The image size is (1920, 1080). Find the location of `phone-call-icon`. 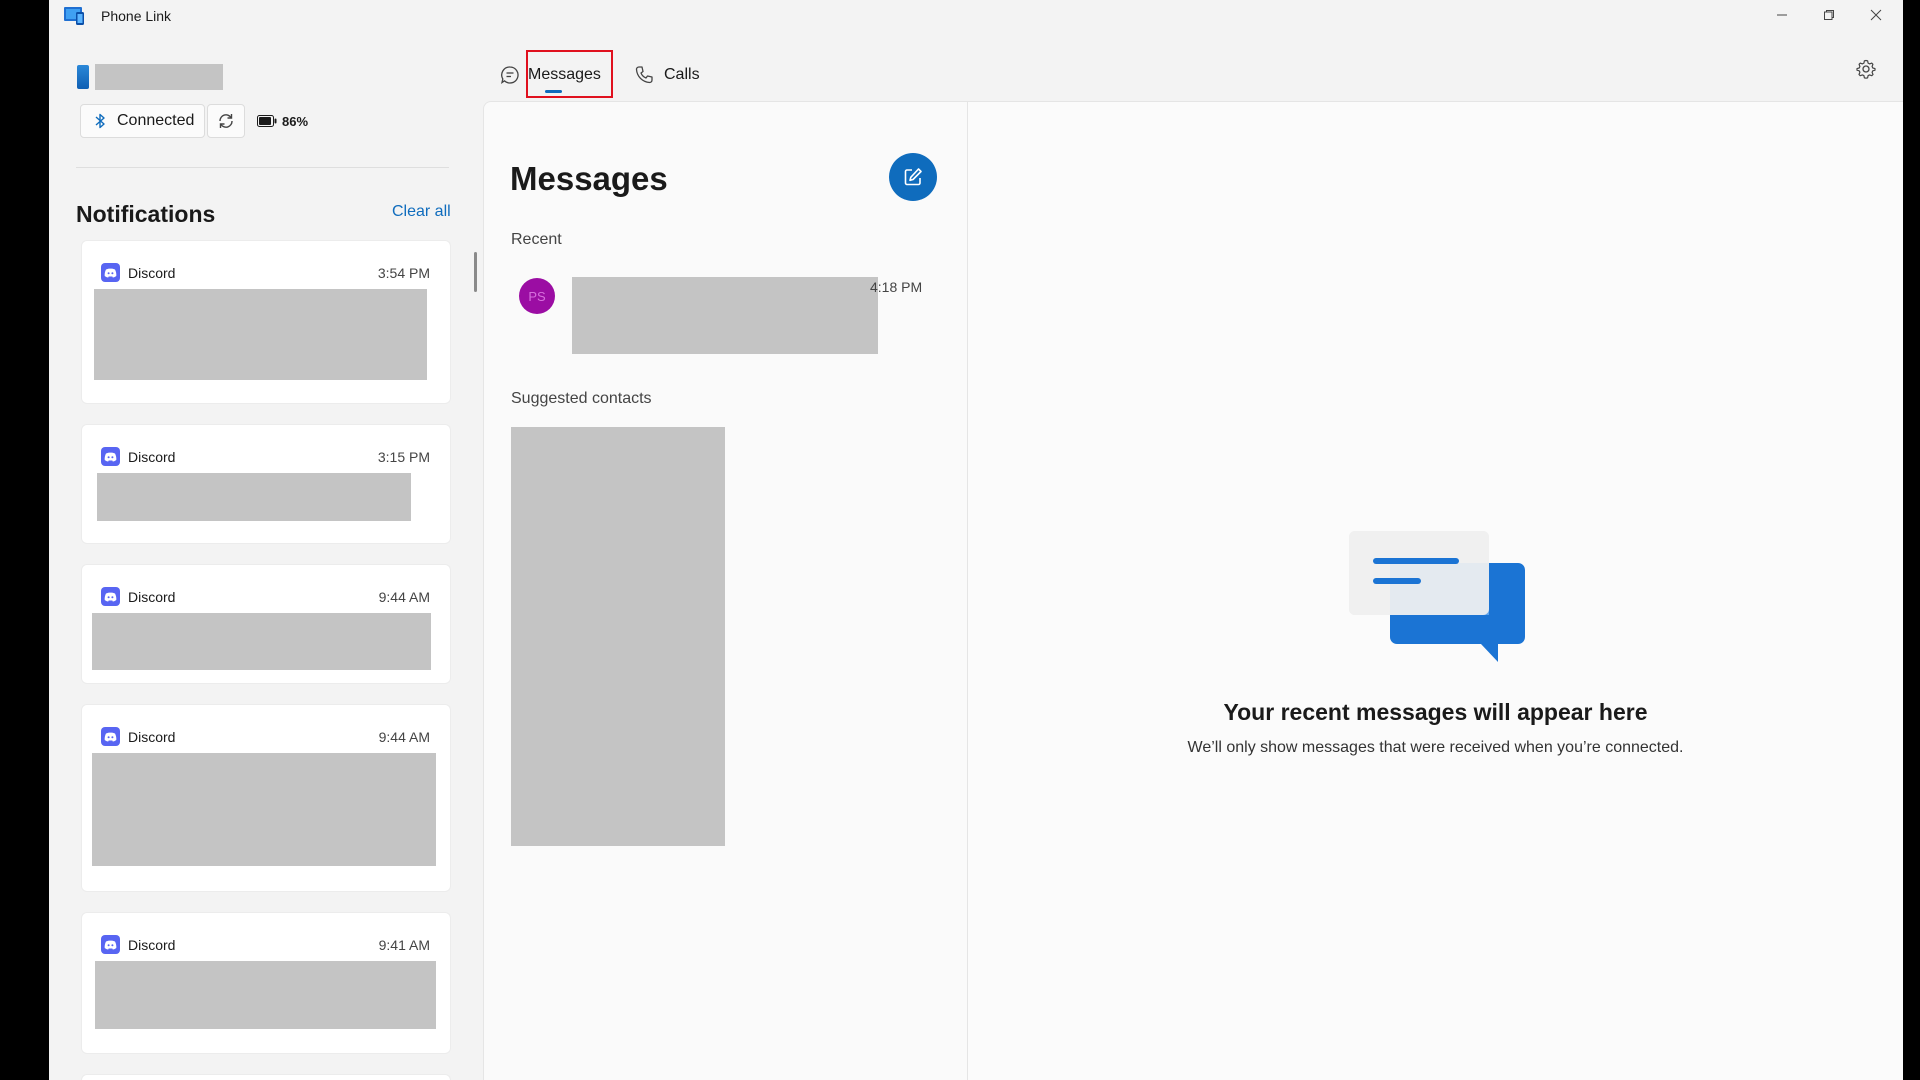

phone-call-icon is located at coordinates (644, 75).